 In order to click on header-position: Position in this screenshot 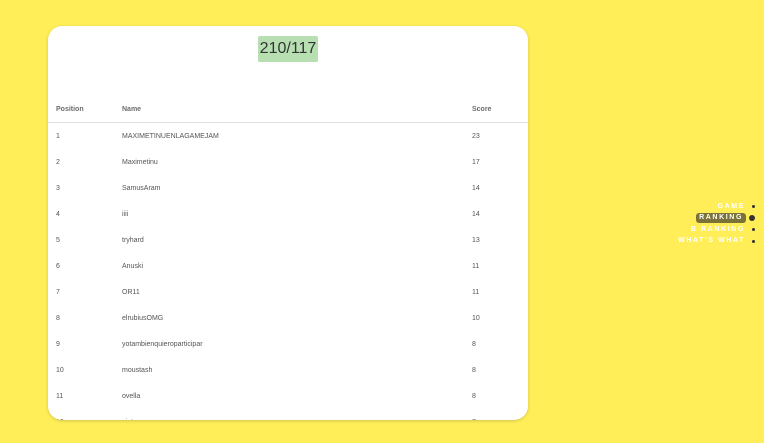, I will do `click(85, 109)`.